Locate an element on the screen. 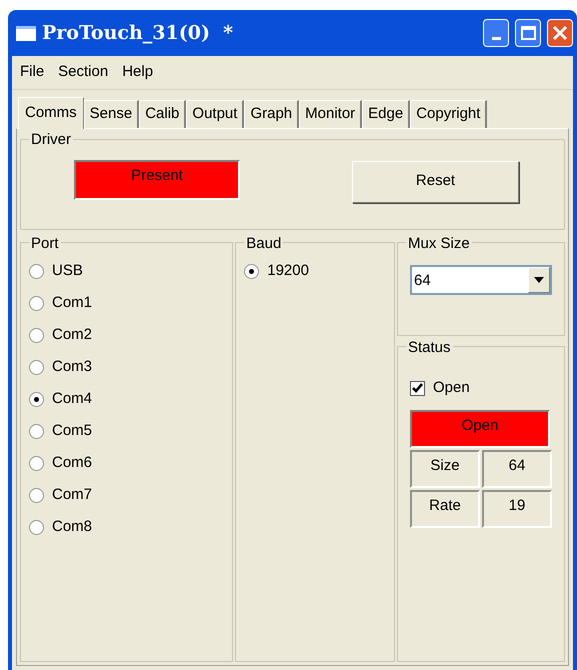 This screenshot has height=670, width=577. tab: Comms is located at coordinates (51, 113).